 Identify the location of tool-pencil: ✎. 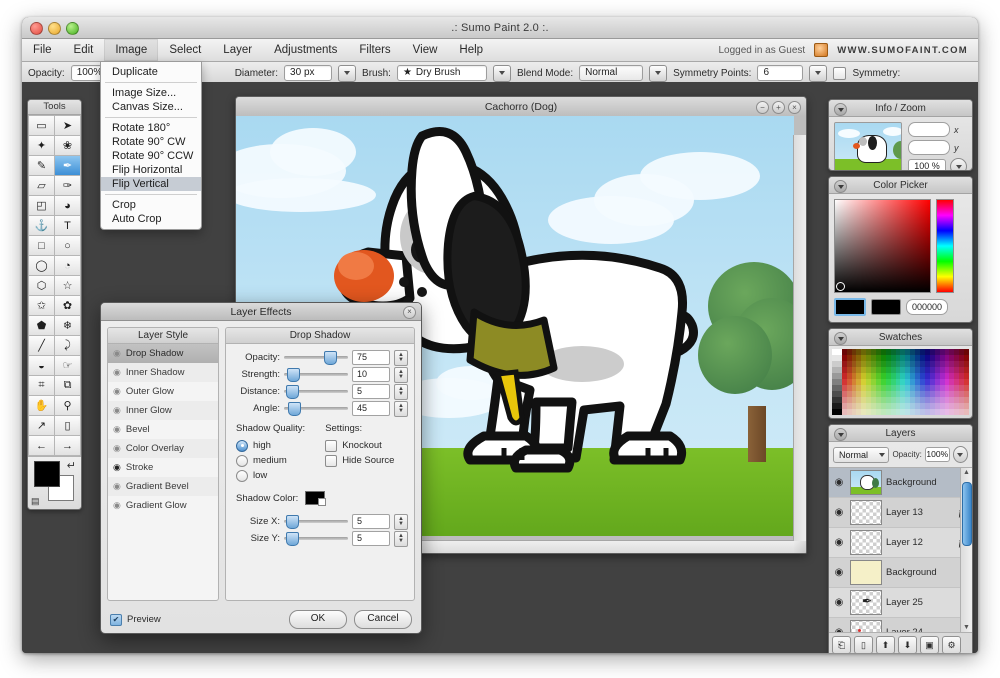
(41, 165).